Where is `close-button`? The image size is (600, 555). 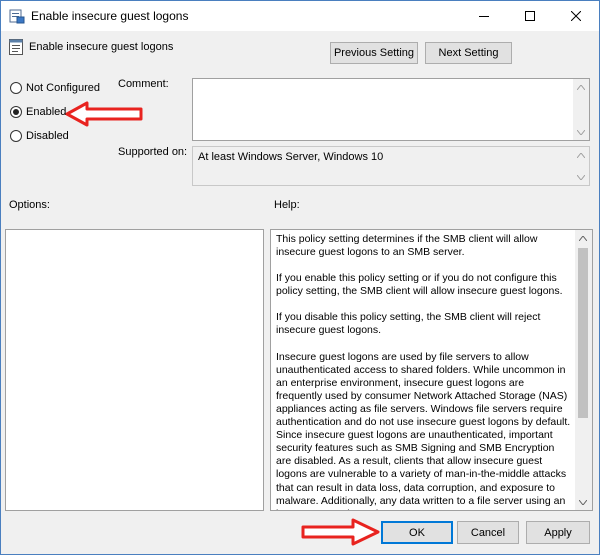 close-button is located at coordinates (576, 16).